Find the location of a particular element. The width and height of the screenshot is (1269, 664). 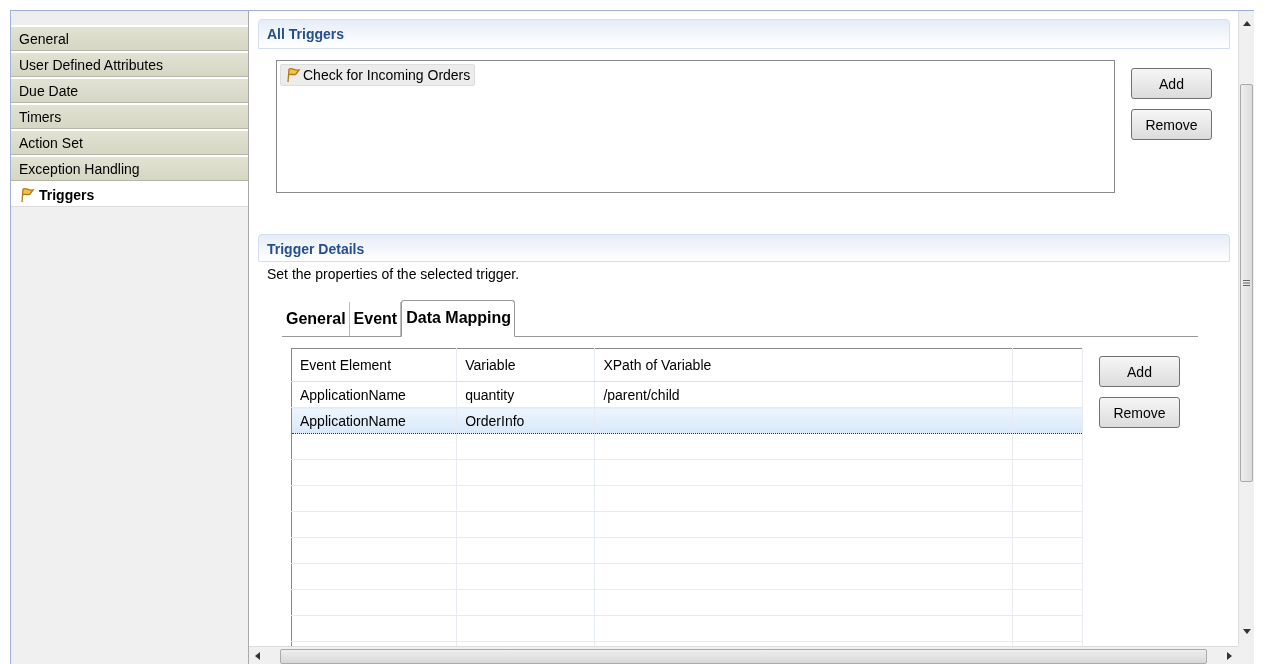

scroll-up-icon is located at coordinates (1246, 23).